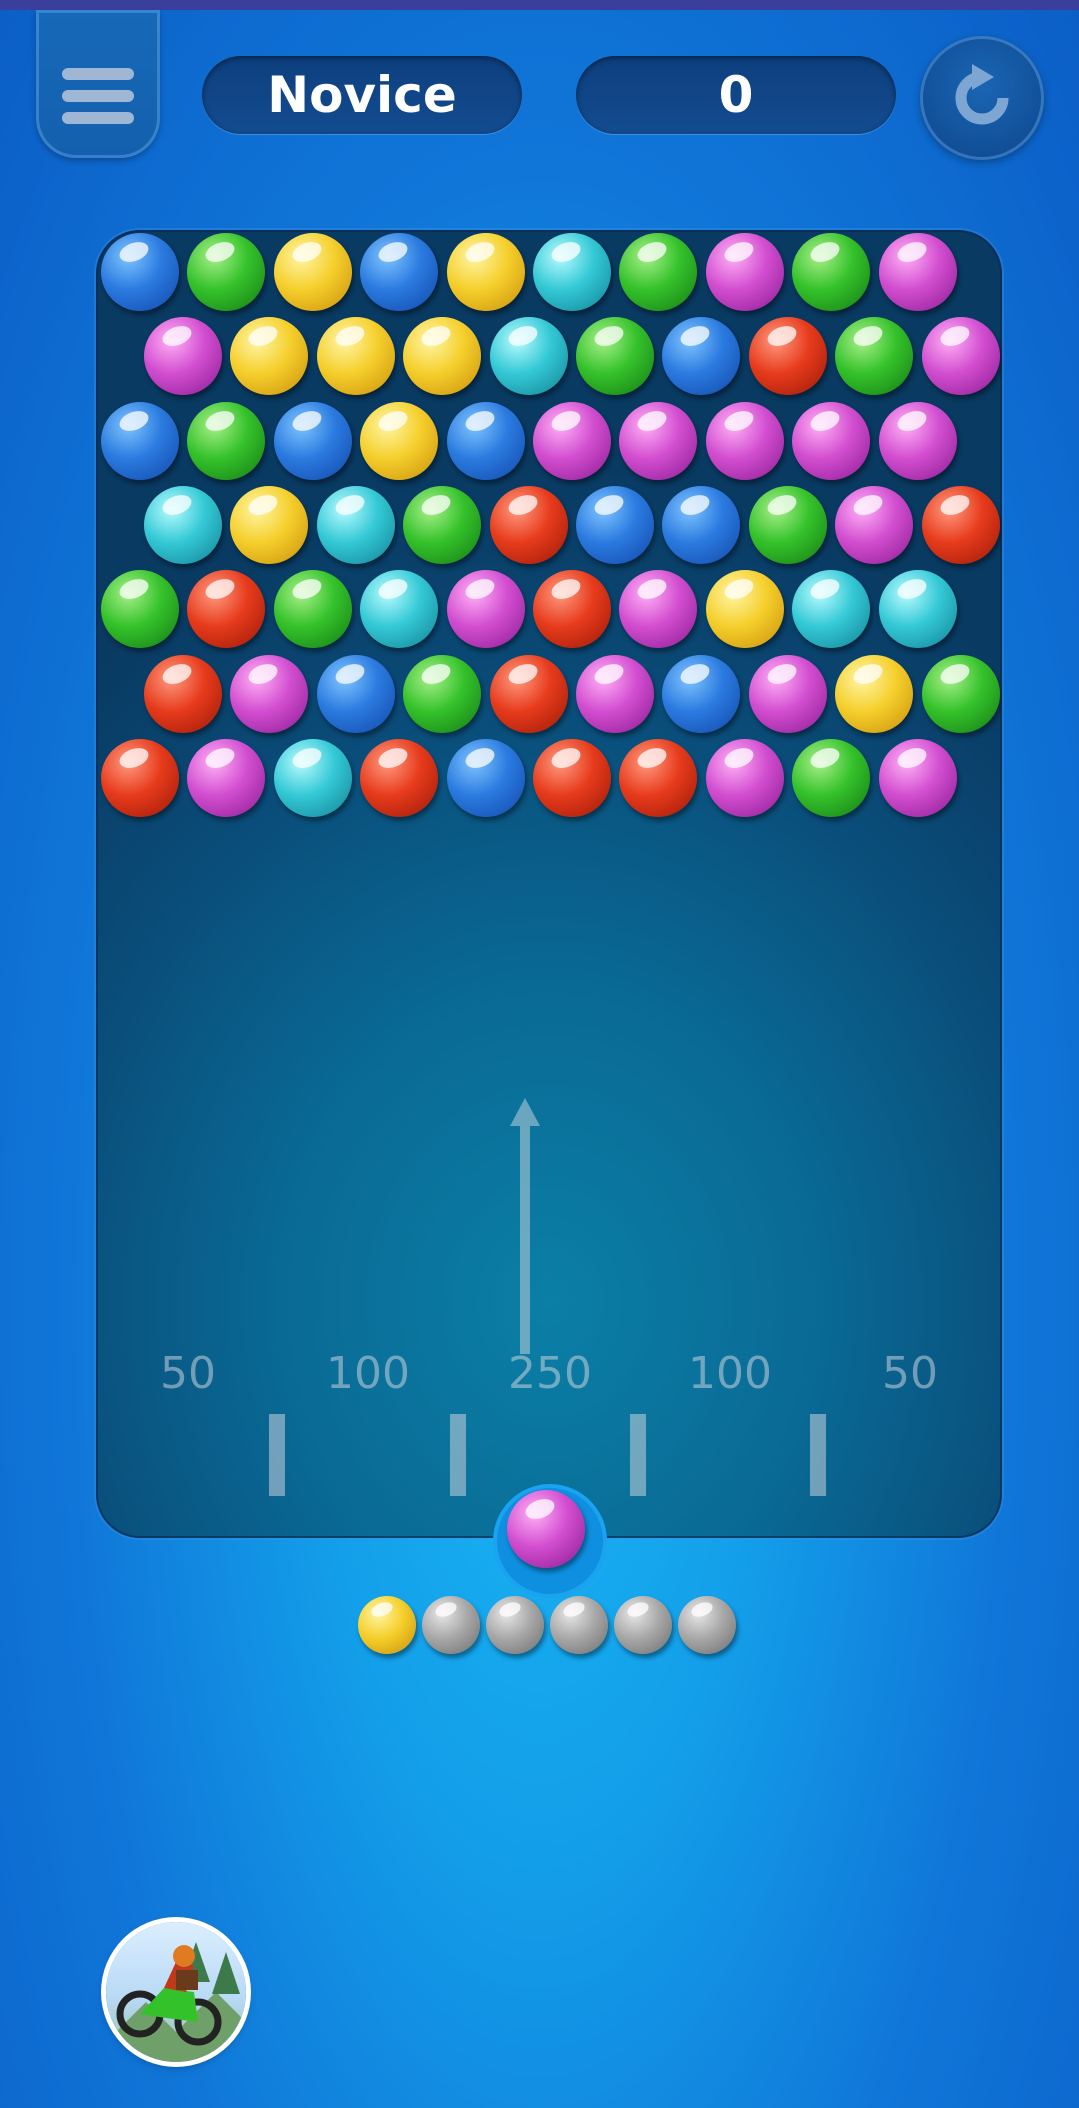  What do you see at coordinates (546, 1529) in the screenshot?
I see `shooter-bubble` at bounding box center [546, 1529].